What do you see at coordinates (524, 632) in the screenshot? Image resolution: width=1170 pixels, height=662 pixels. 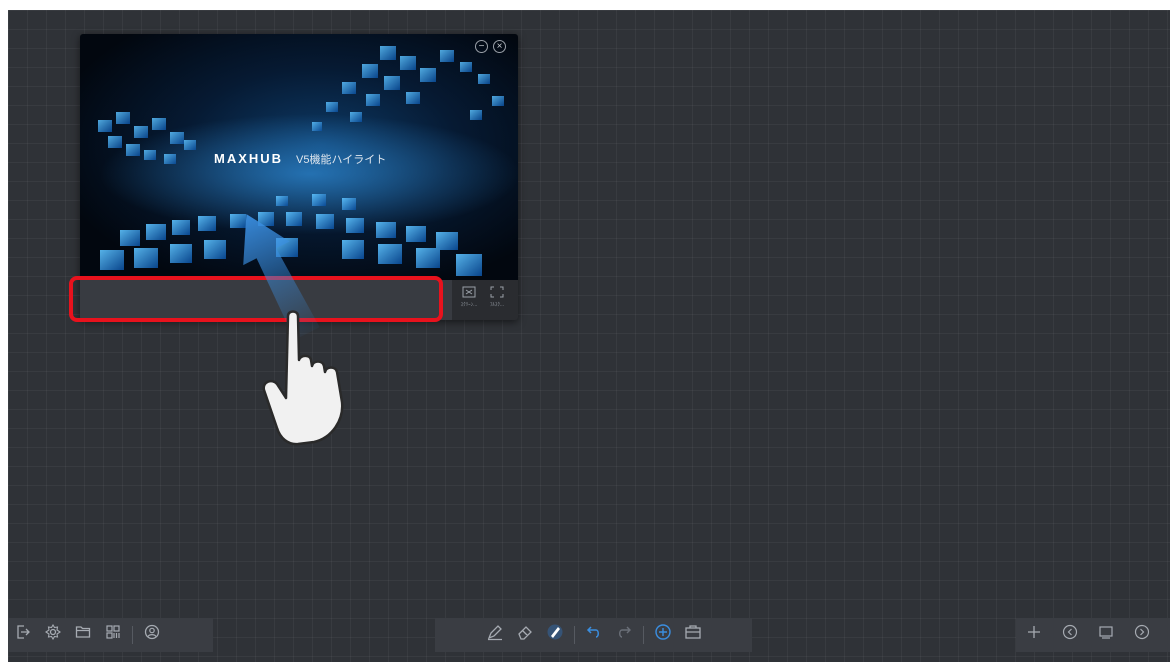 I see `eraser-icon` at bounding box center [524, 632].